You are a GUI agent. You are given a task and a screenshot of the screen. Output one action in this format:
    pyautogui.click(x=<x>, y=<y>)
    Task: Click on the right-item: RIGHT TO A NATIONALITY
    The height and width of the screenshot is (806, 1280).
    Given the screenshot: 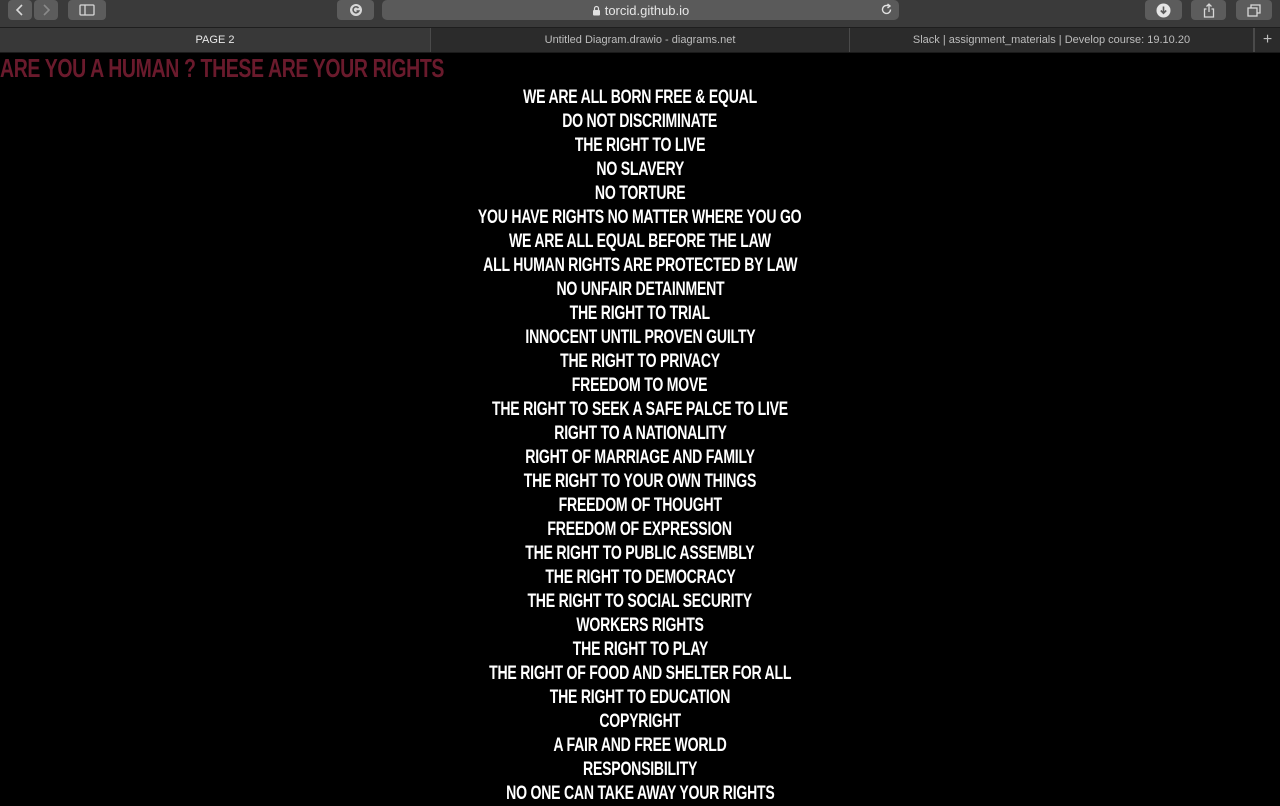 What is the action you would take?
    pyautogui.click(x=640, y=434)
    